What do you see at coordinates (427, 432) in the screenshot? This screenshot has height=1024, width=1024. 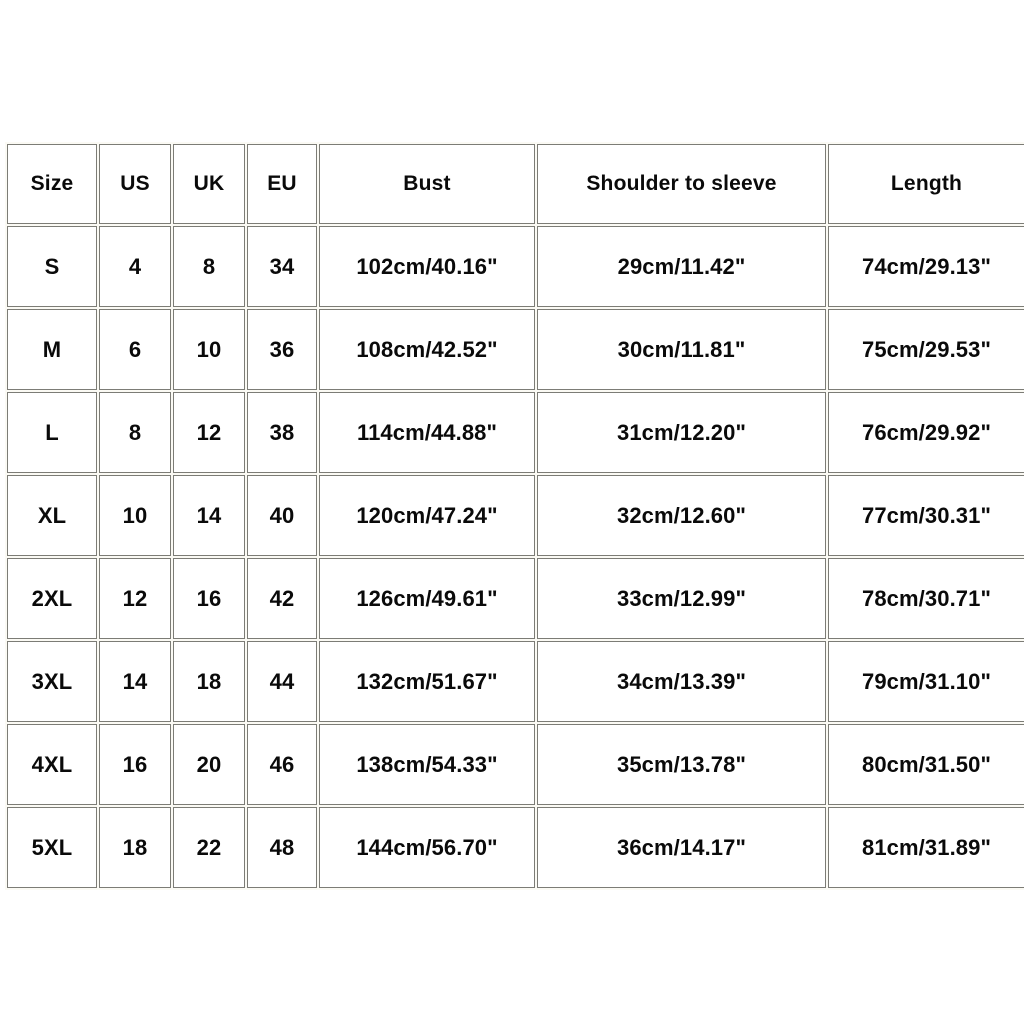 I see `cell-bust: 114cm/44.88"` at bounding box center [427, 432].